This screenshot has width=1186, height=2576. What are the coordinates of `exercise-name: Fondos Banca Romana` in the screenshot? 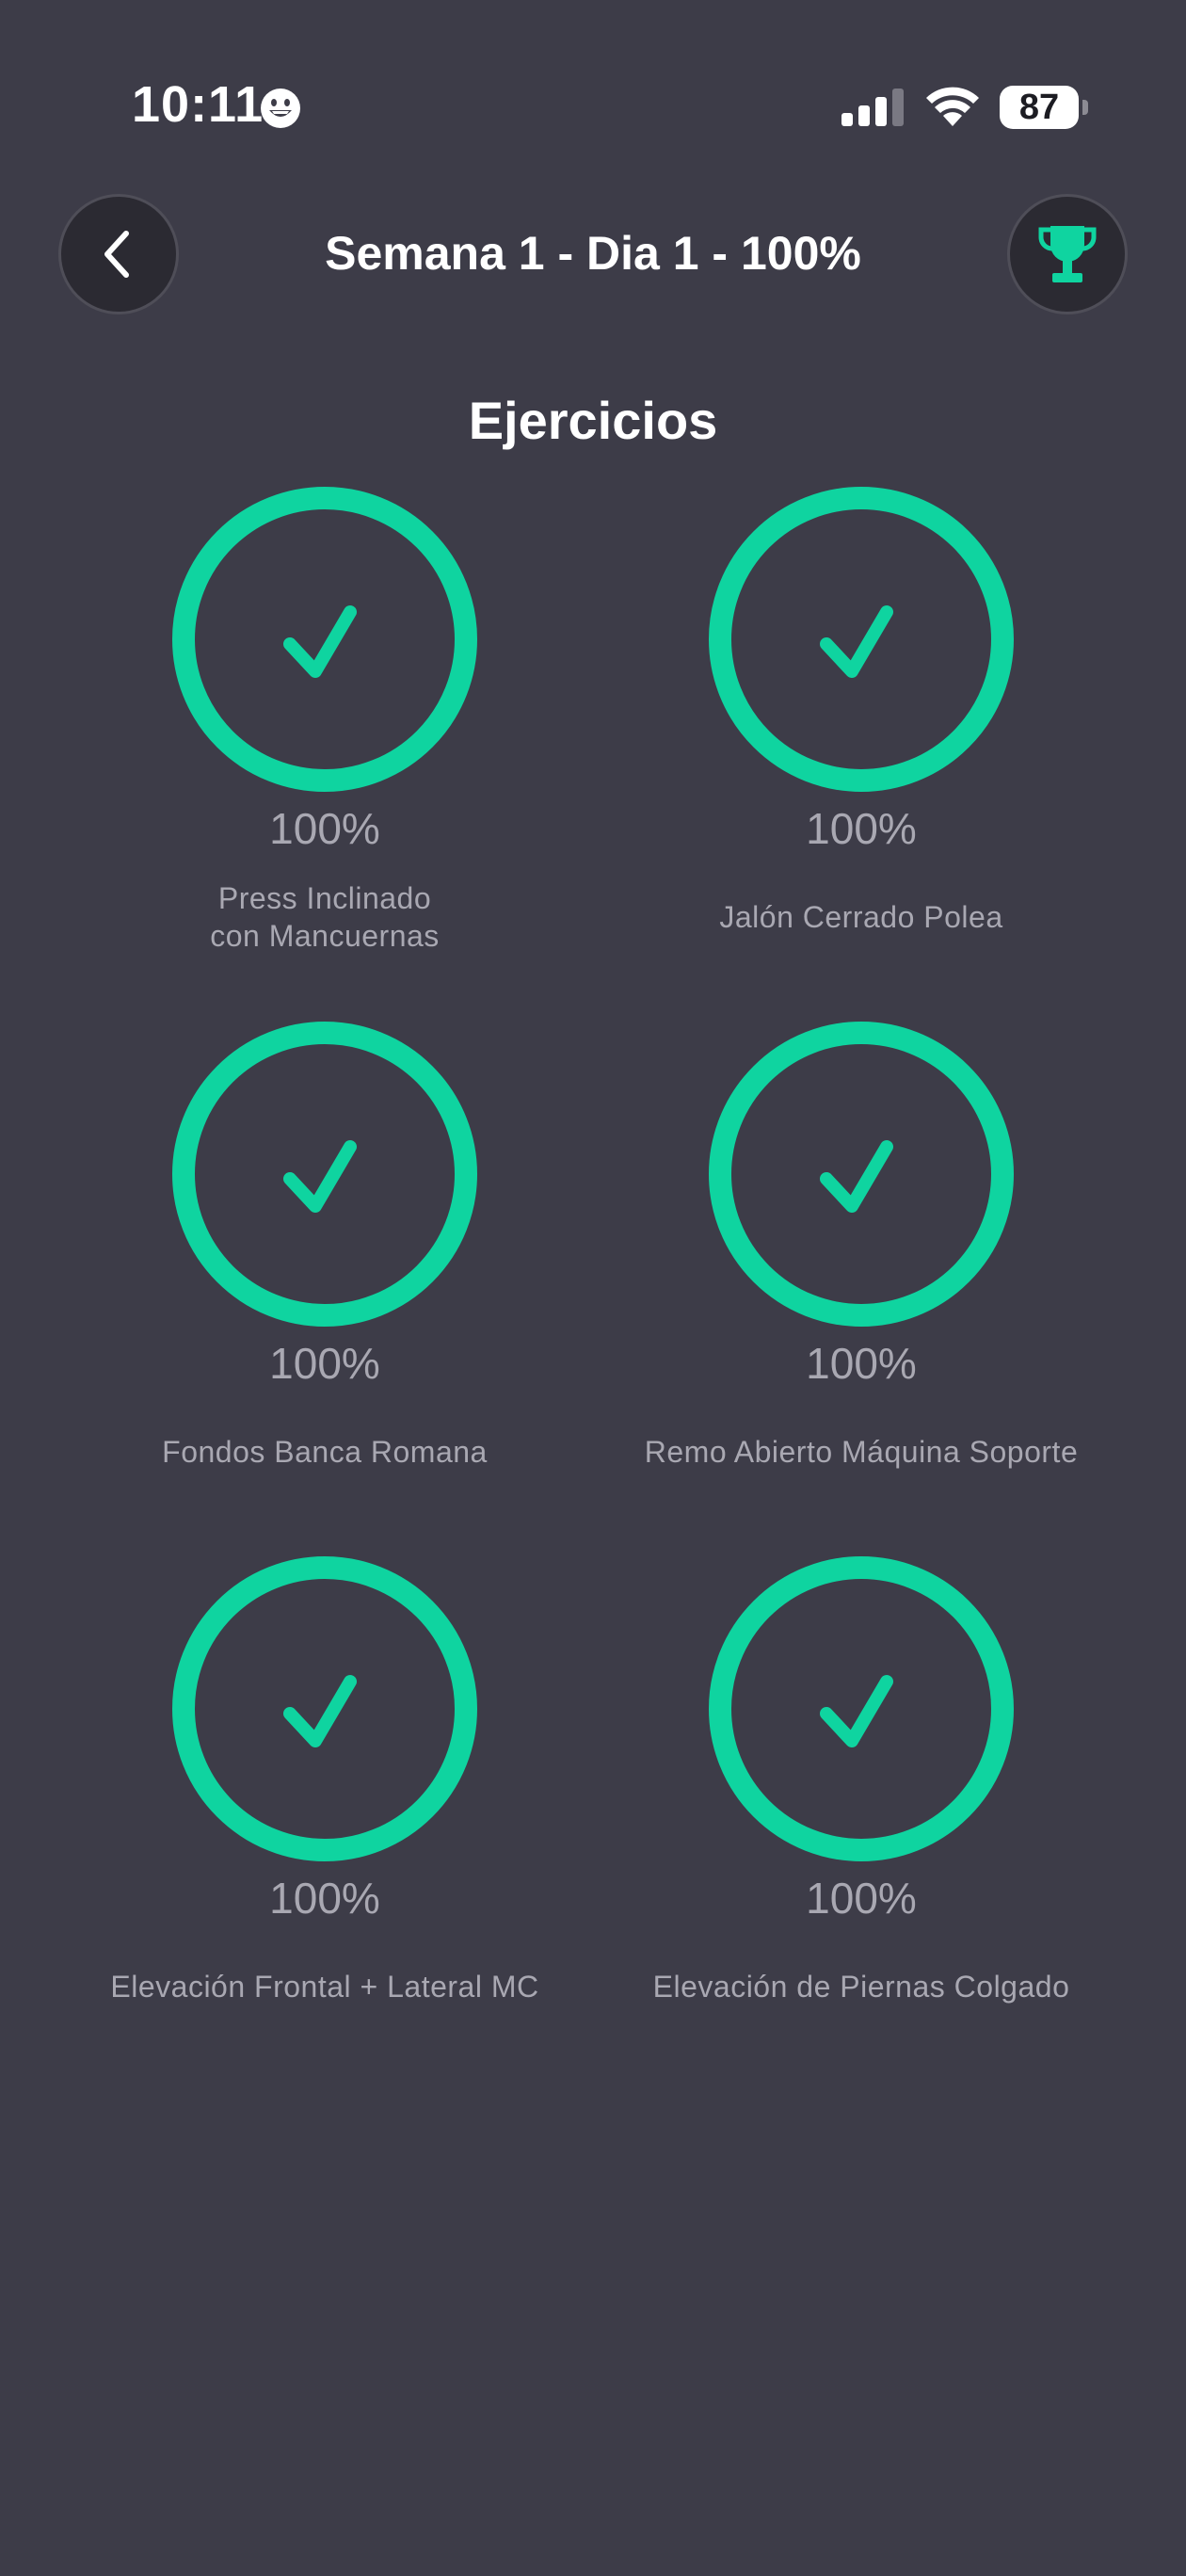 It's located at (325, 1452).